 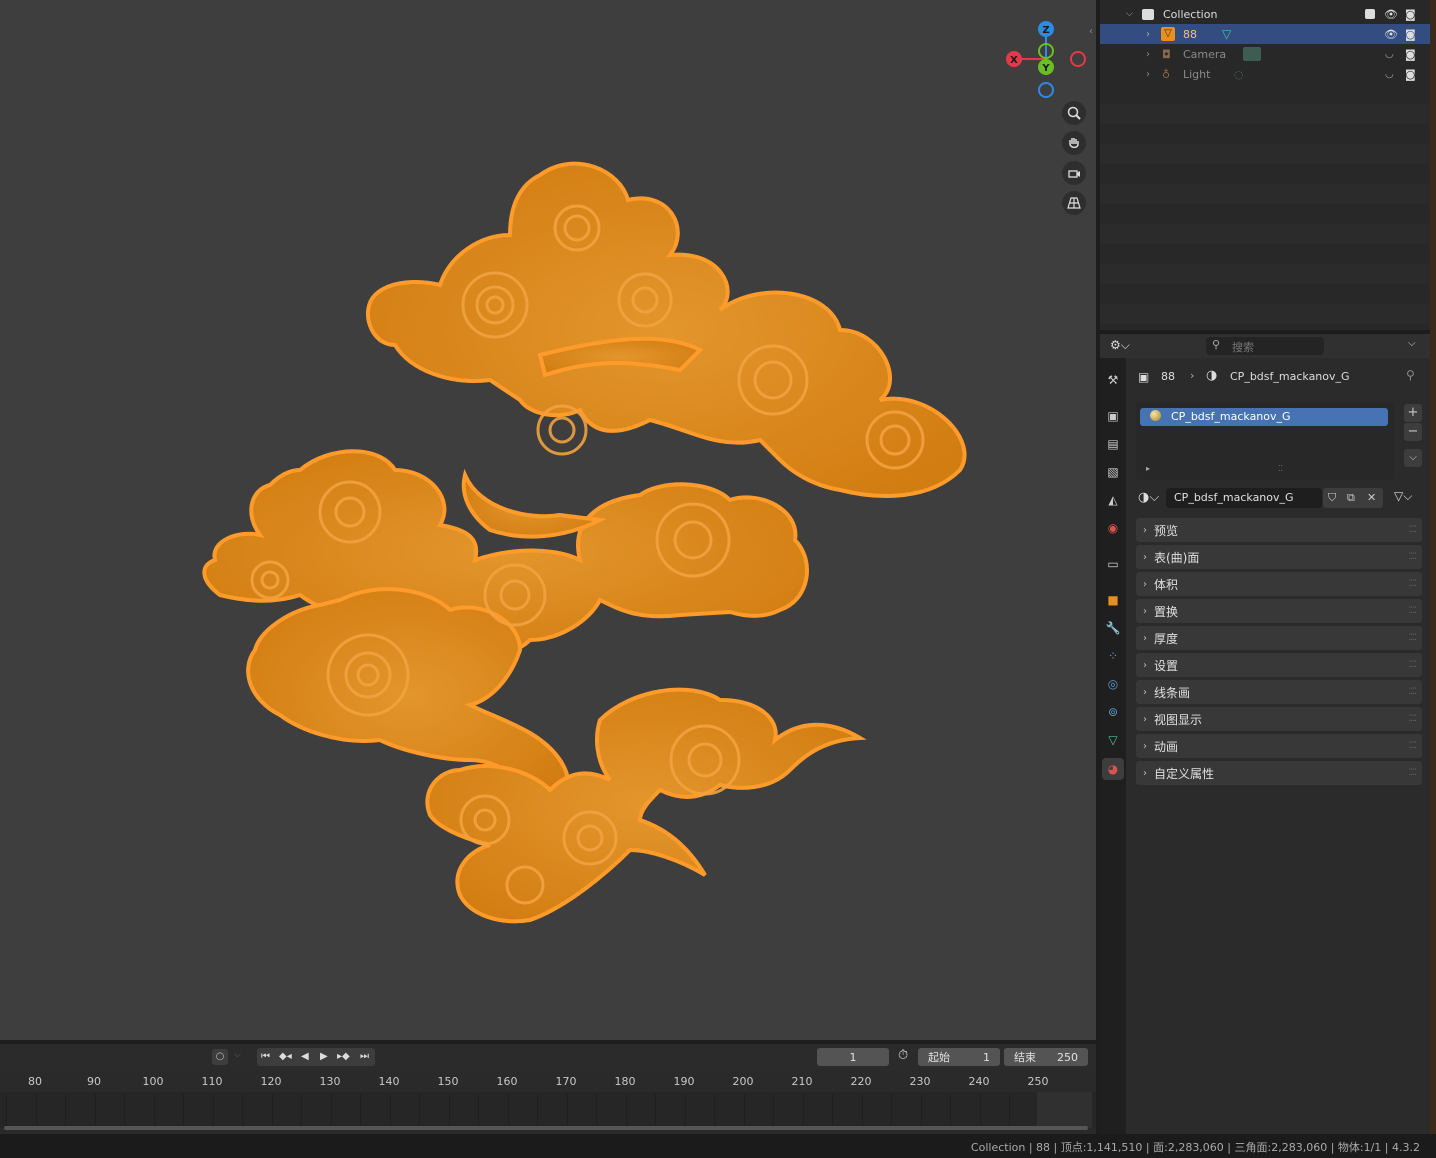 I want to click on outliner-light-row: › ♁ Light ◌ ◡ ◙, so click(x=1265, y=74).